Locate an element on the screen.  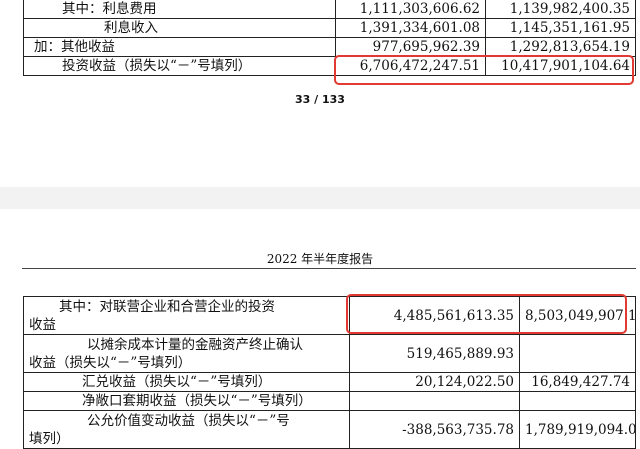
value-cell: 1,139,982,400.35 is located at coordinates (560, 9).